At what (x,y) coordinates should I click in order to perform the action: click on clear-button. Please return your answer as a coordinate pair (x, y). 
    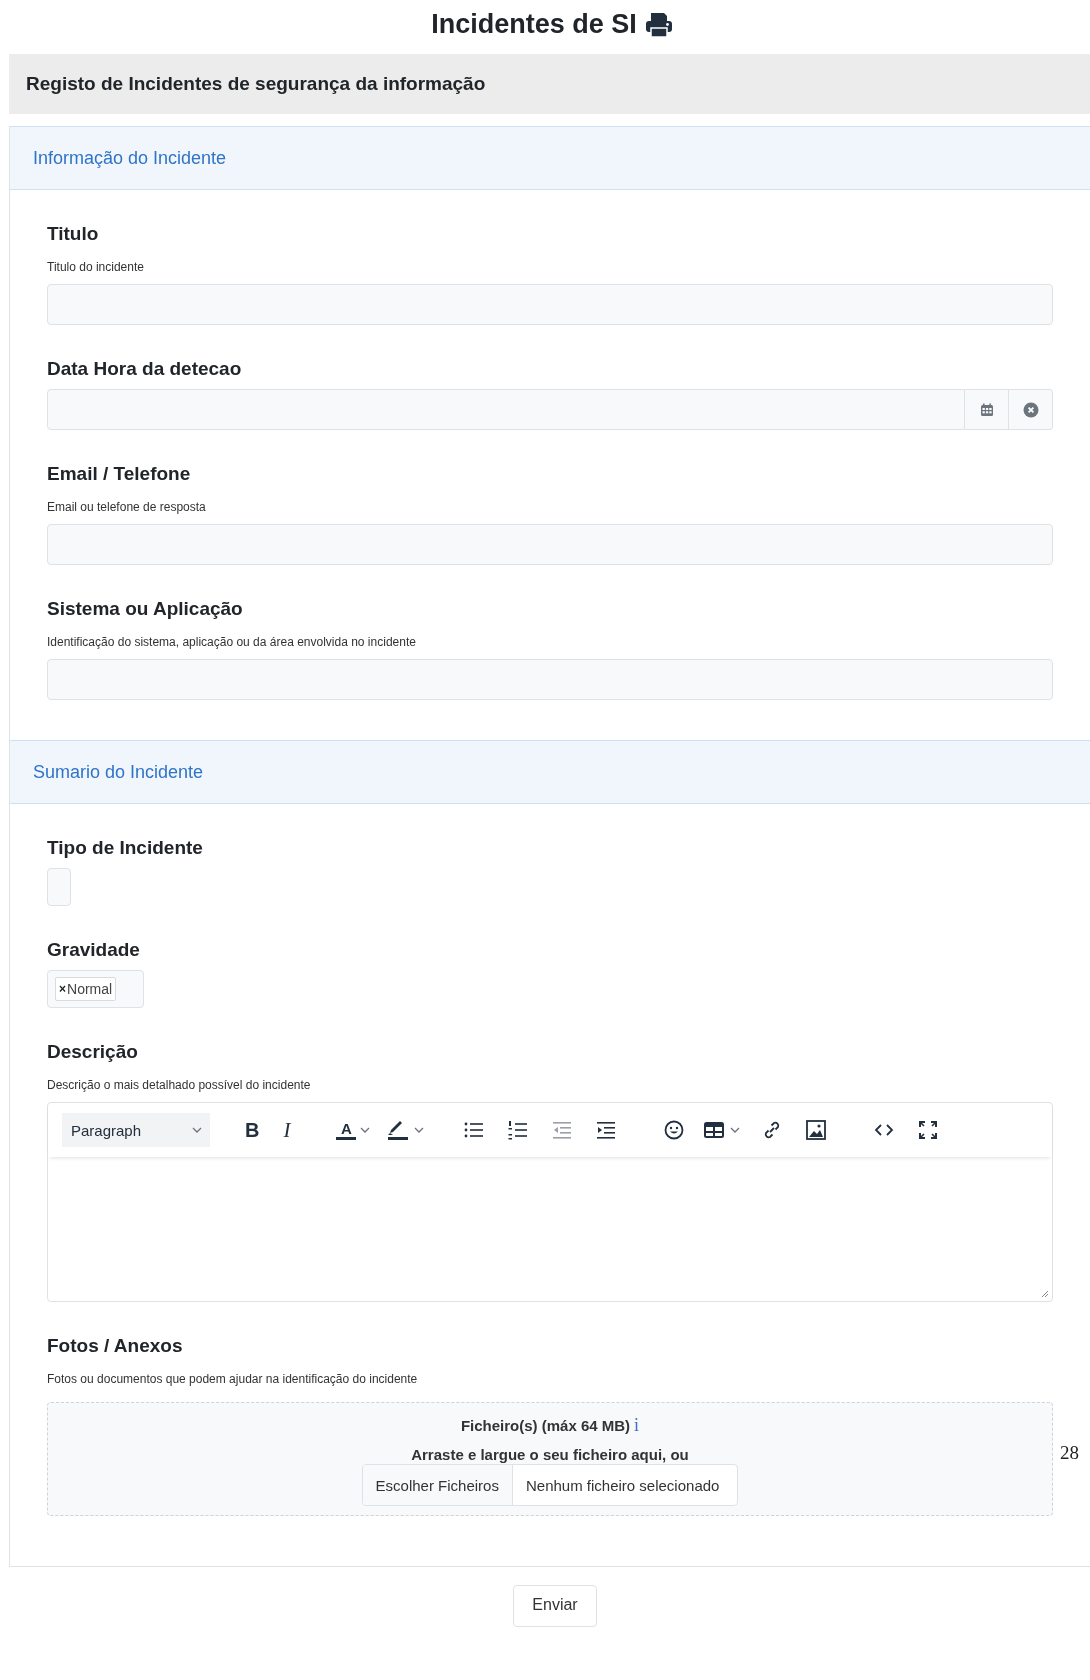
    Looking at the image, I should click on (1031, 409).